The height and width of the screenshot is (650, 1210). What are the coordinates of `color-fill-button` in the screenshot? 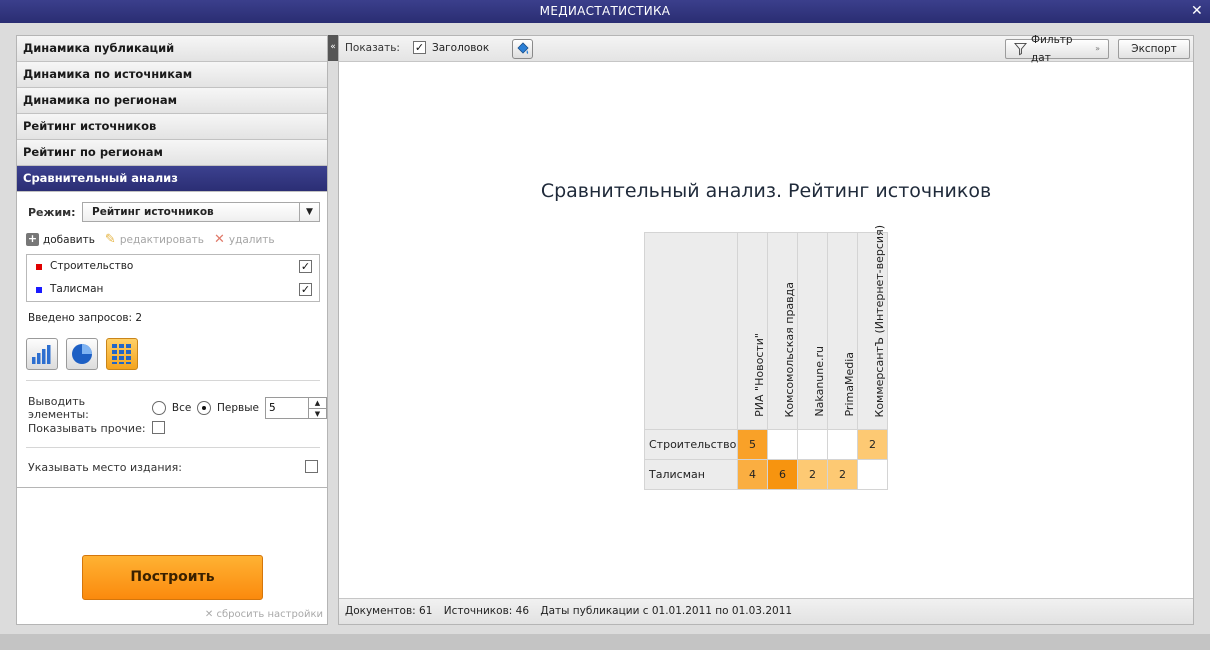 It's located at (522, 49).